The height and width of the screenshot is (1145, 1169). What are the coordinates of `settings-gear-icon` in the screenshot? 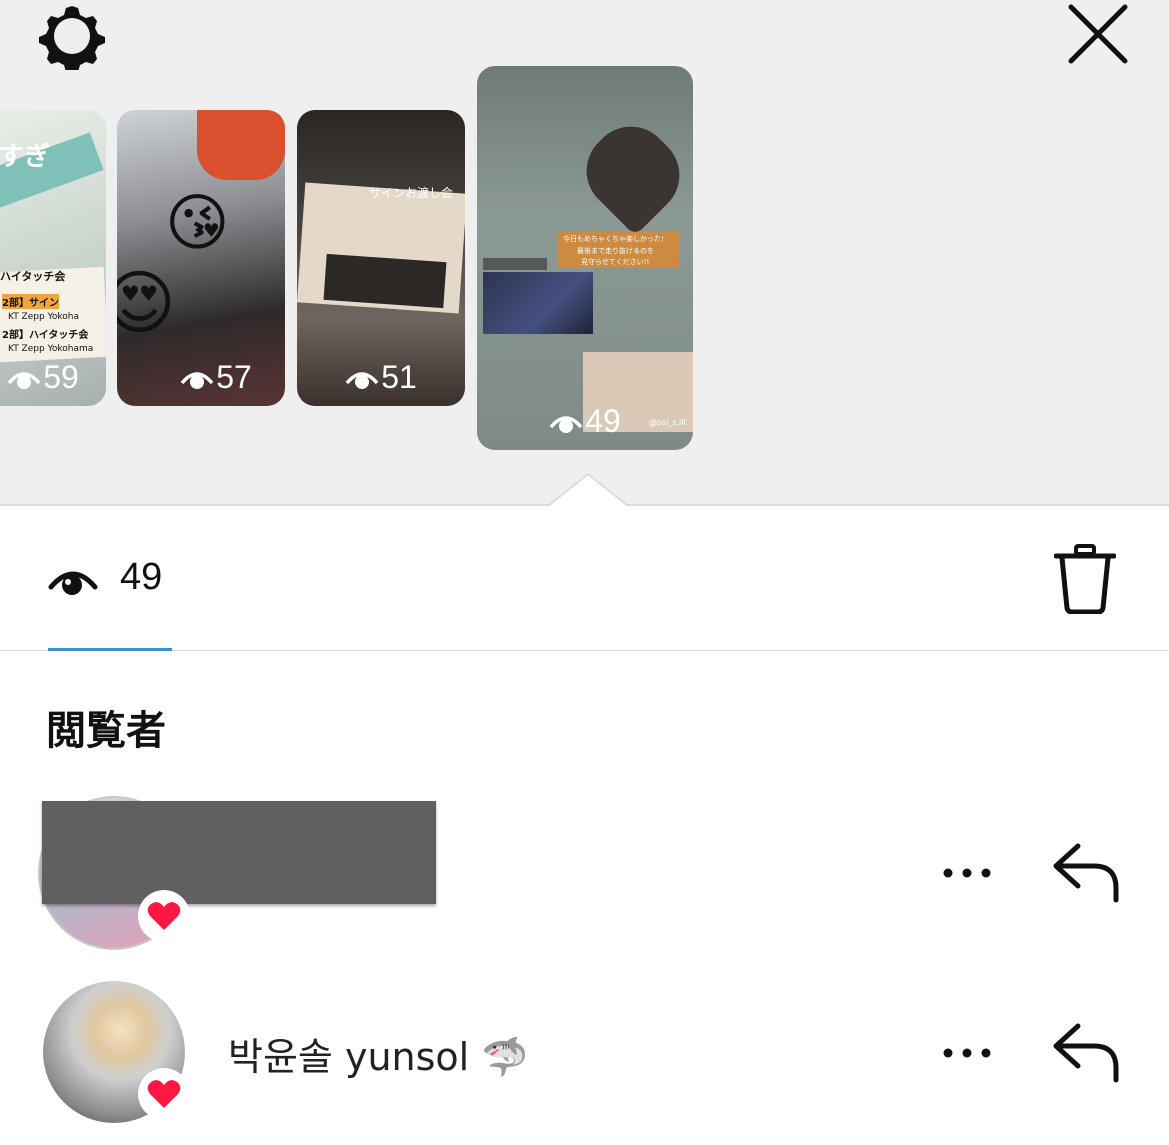 It's located at (72, 36).